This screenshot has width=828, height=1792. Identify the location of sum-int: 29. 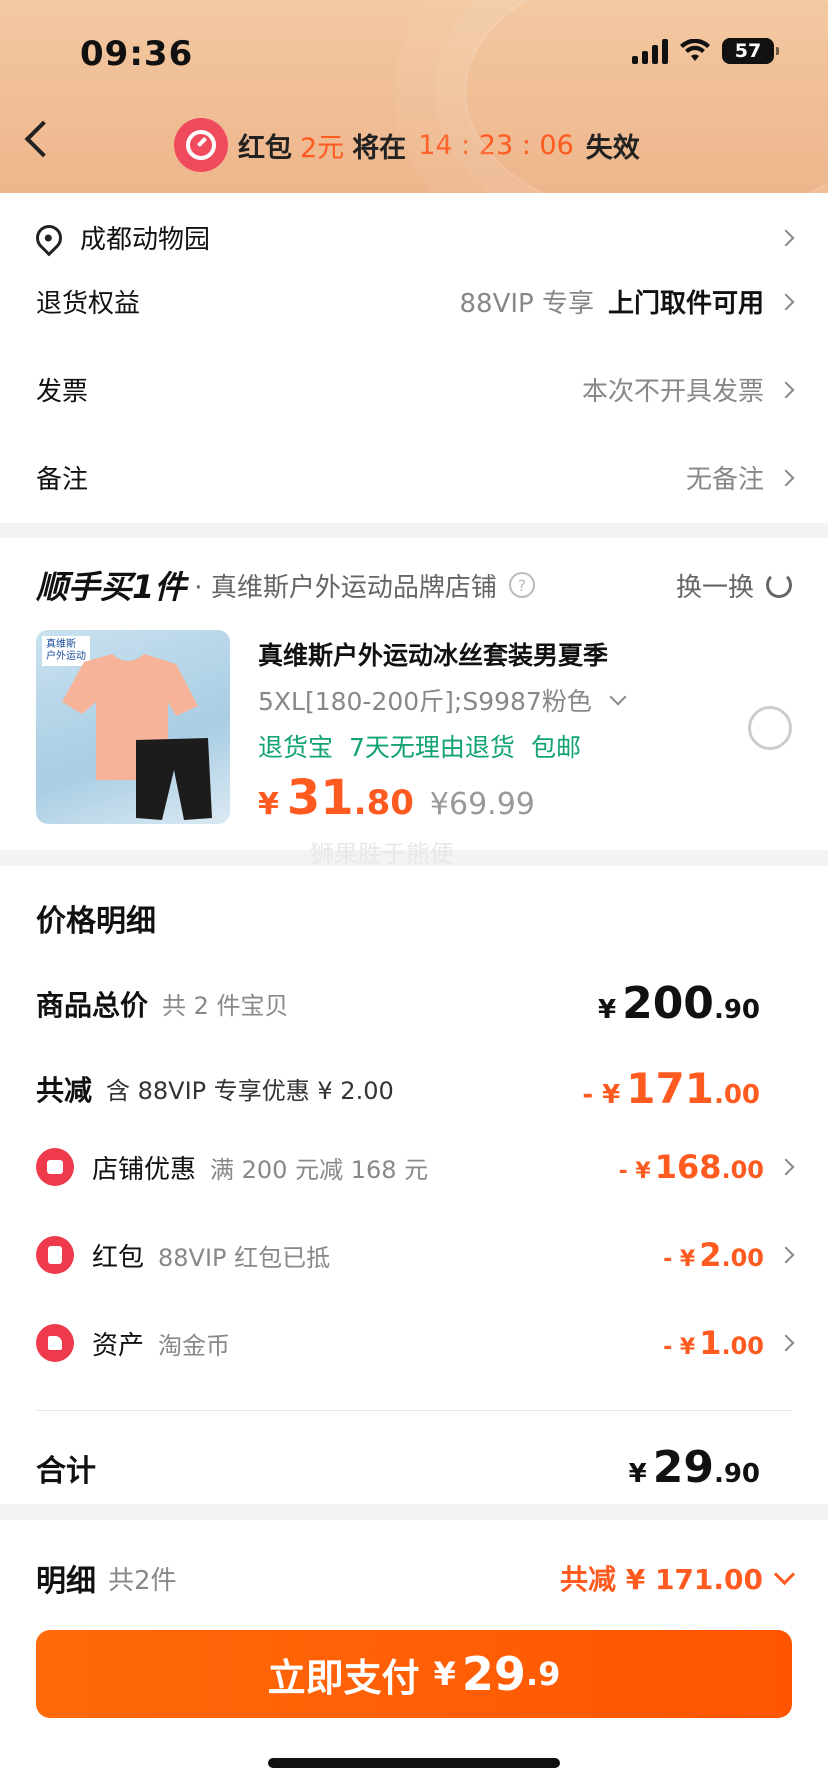
(683, 1467).